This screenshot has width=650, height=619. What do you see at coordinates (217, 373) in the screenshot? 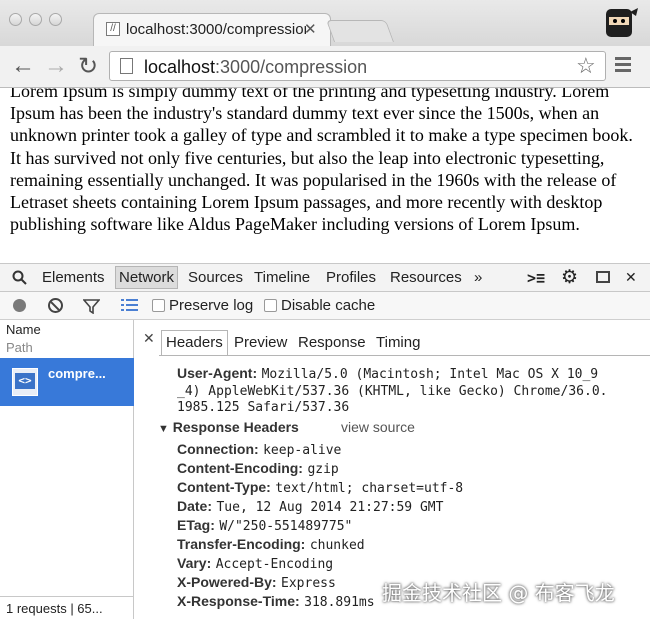
I see `header-key: User-Agent:` at bounding box center [217, 373].